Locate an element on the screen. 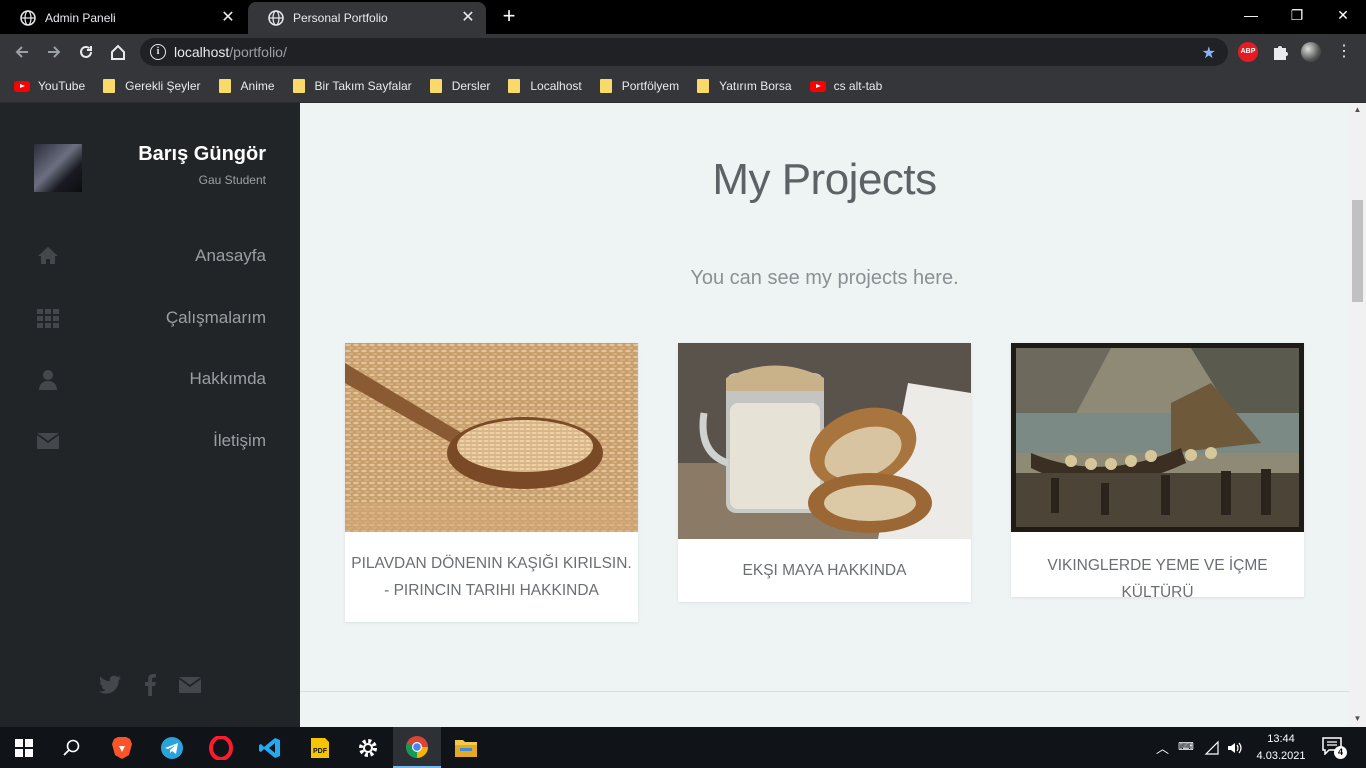 The width and height of the screenshot is (1366, 768). bookmark-folder: Bir Takım Sayfalar is located at coordinates (352, 86).